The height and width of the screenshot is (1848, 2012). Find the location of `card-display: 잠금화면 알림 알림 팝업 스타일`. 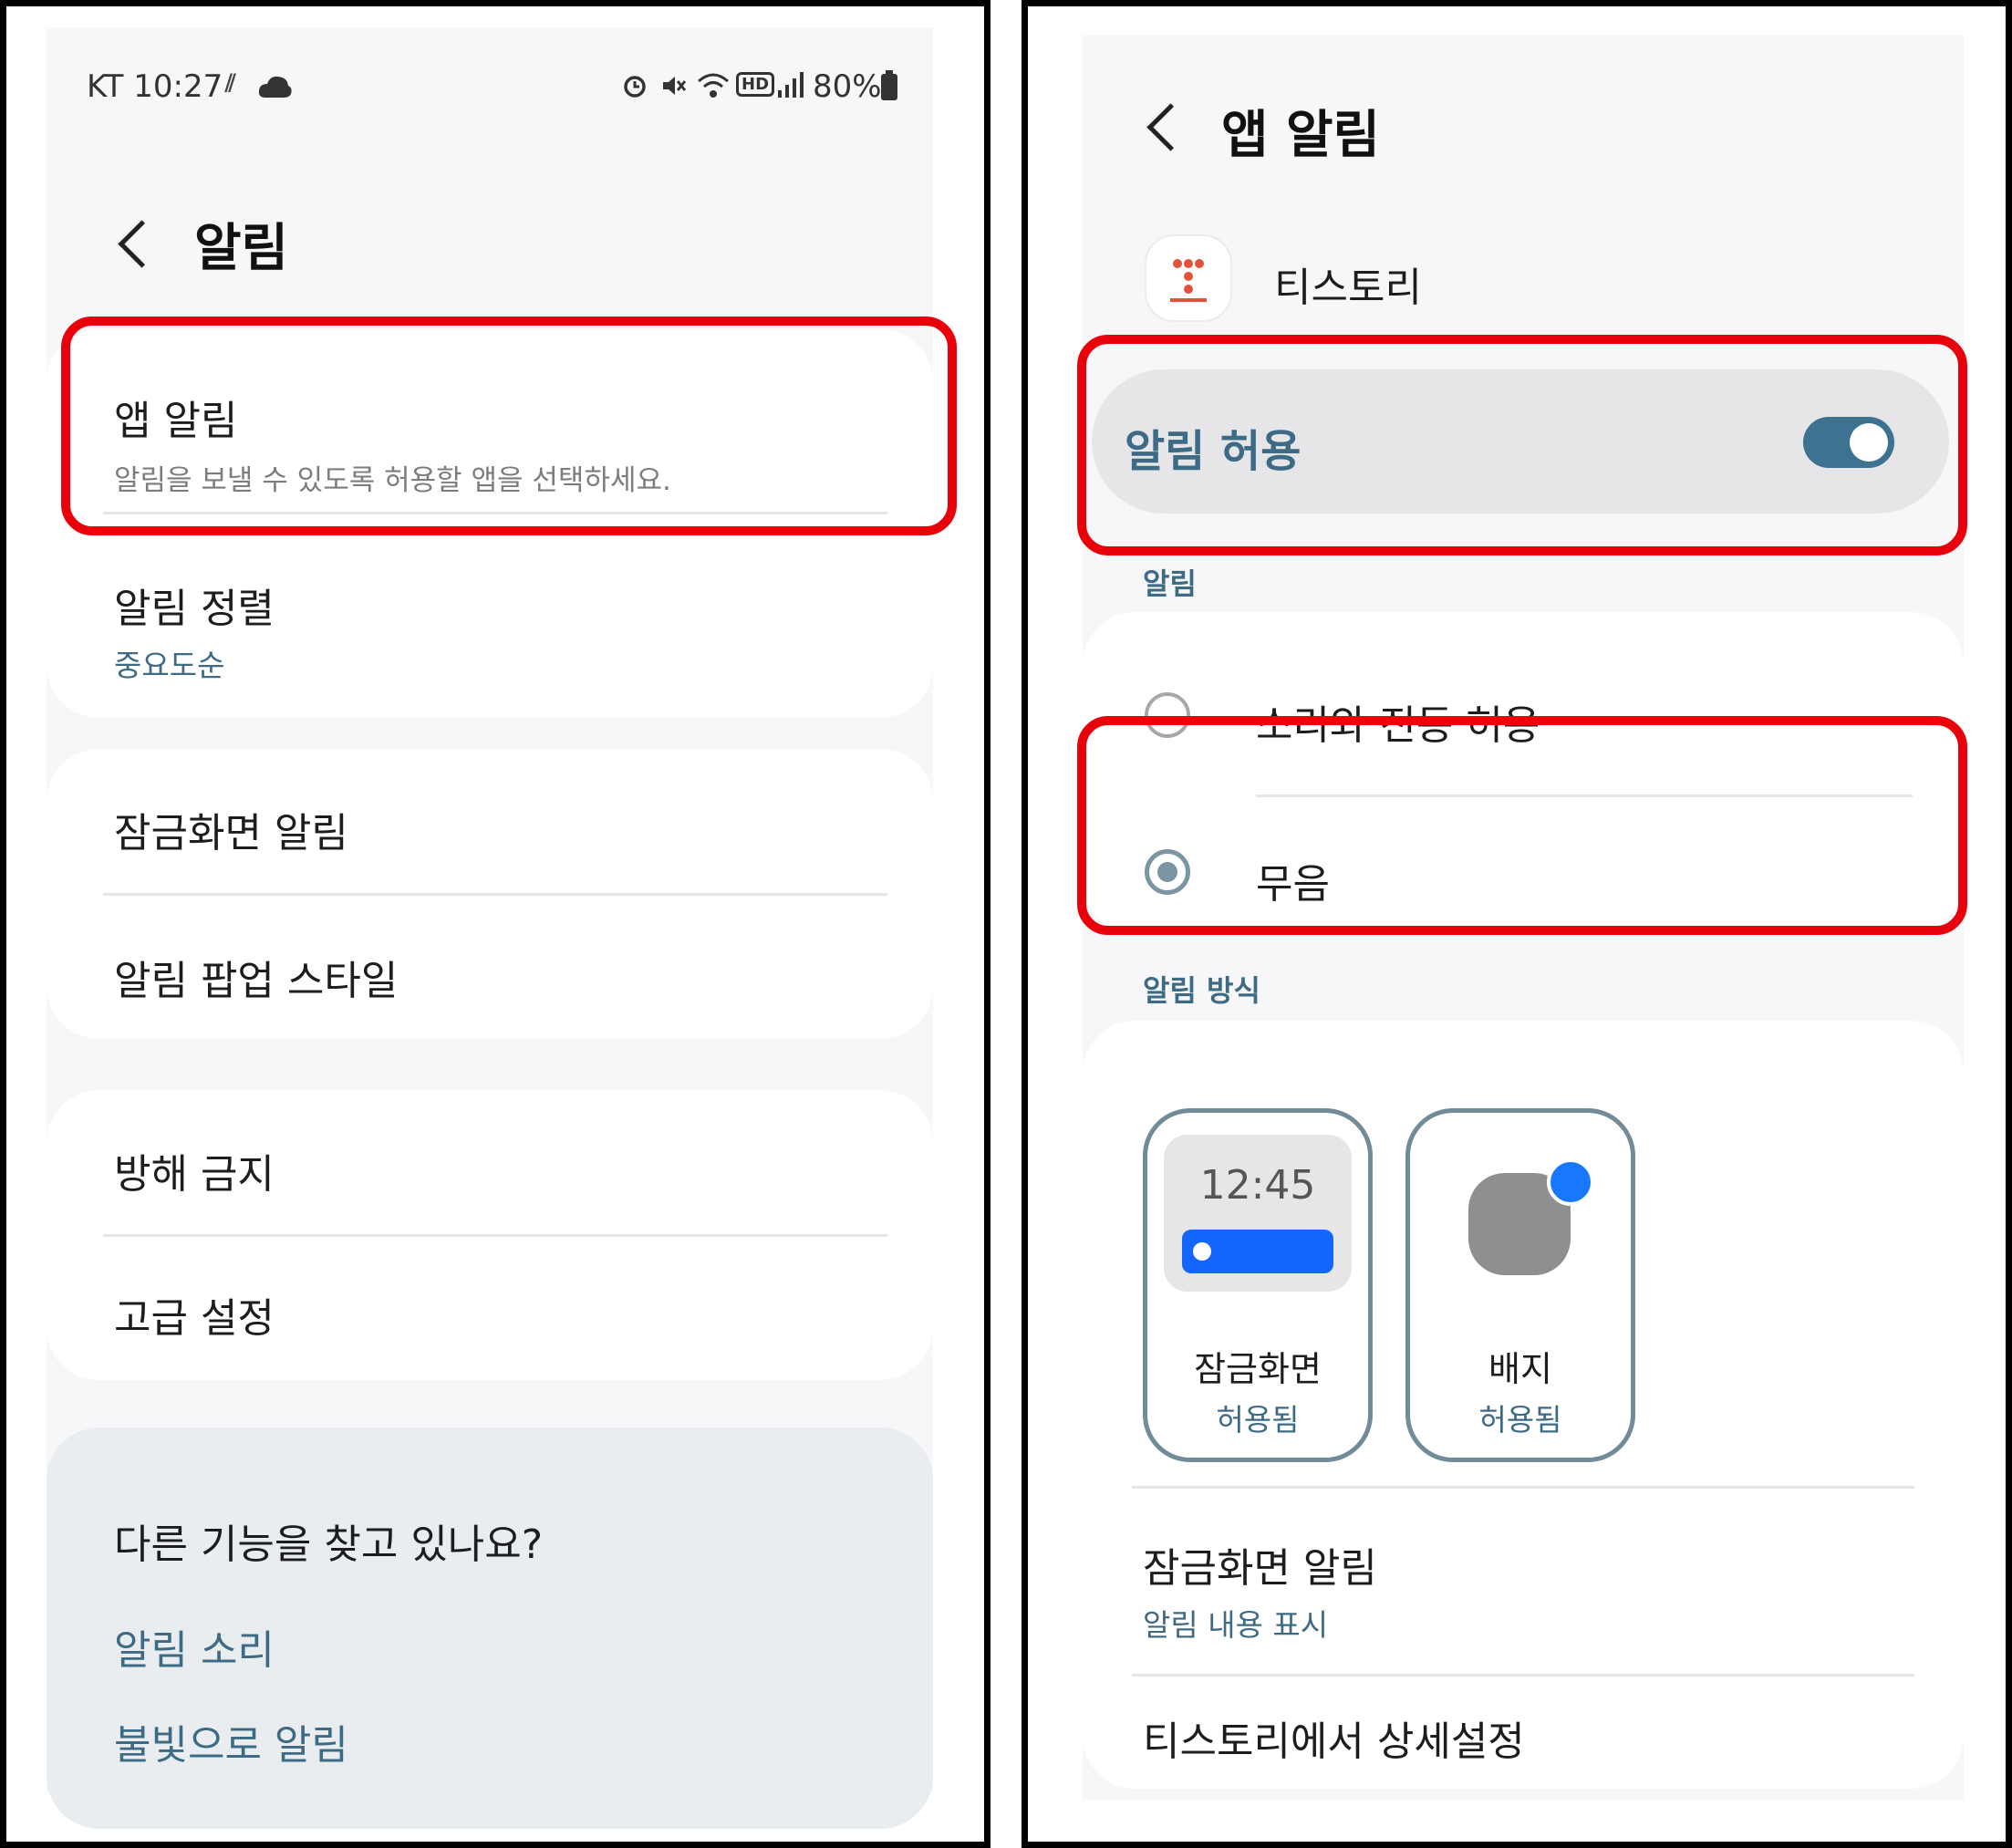

card-display: 잠금화면 알림 알림 팝업 스타일 is located at coordinates (490, 894).